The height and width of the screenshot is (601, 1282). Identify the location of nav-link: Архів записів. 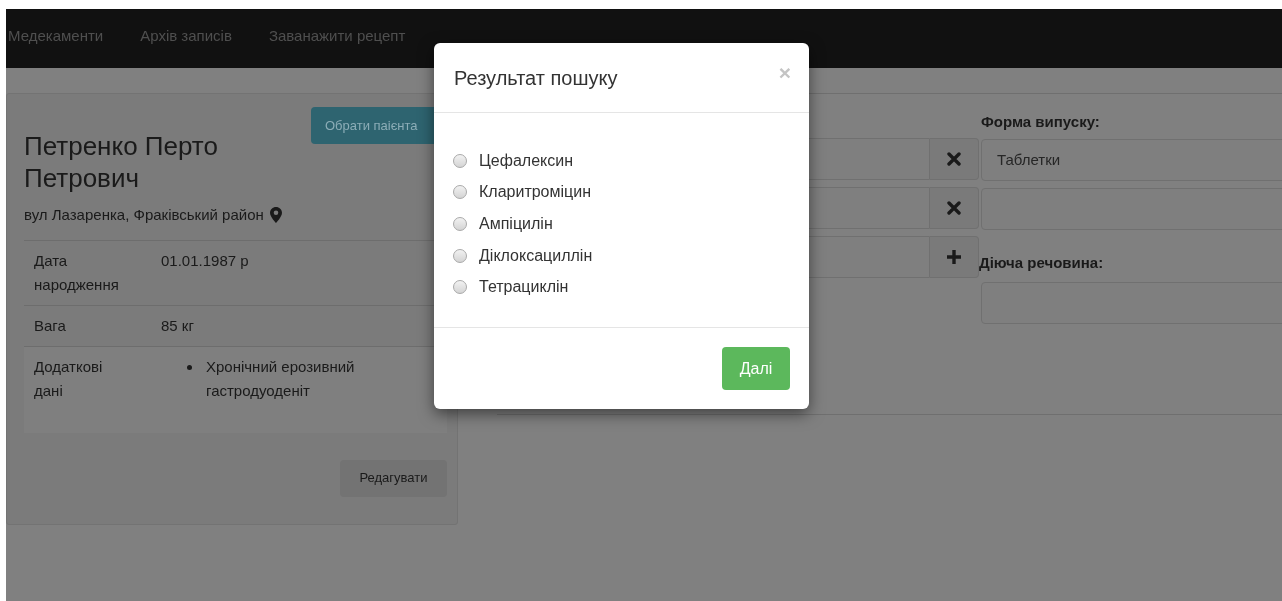
(186, 36).